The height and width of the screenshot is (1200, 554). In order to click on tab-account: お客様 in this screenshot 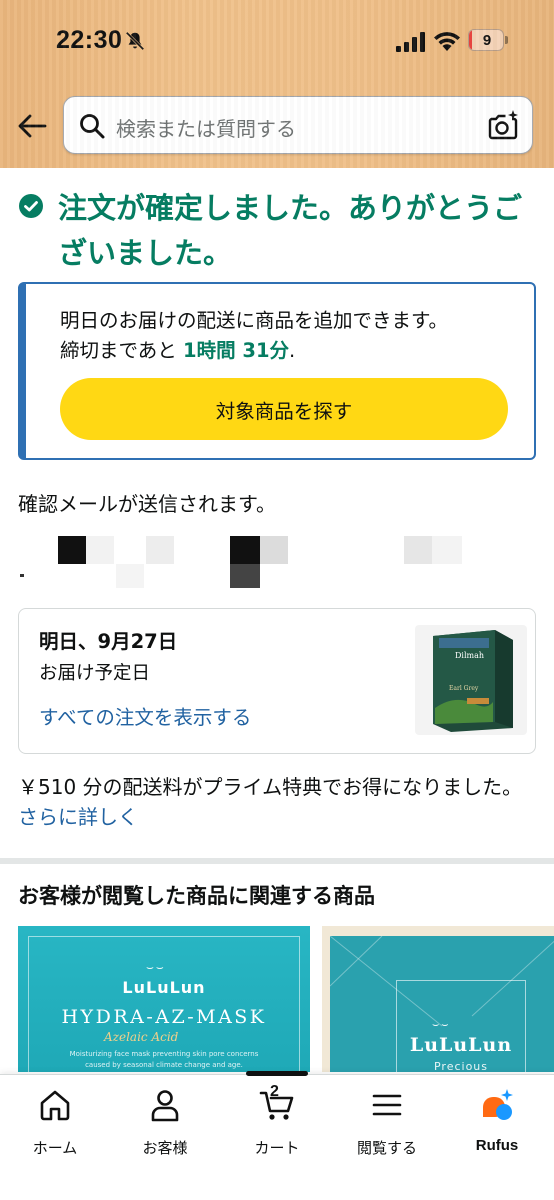, I will do `click(165, 1122)`.